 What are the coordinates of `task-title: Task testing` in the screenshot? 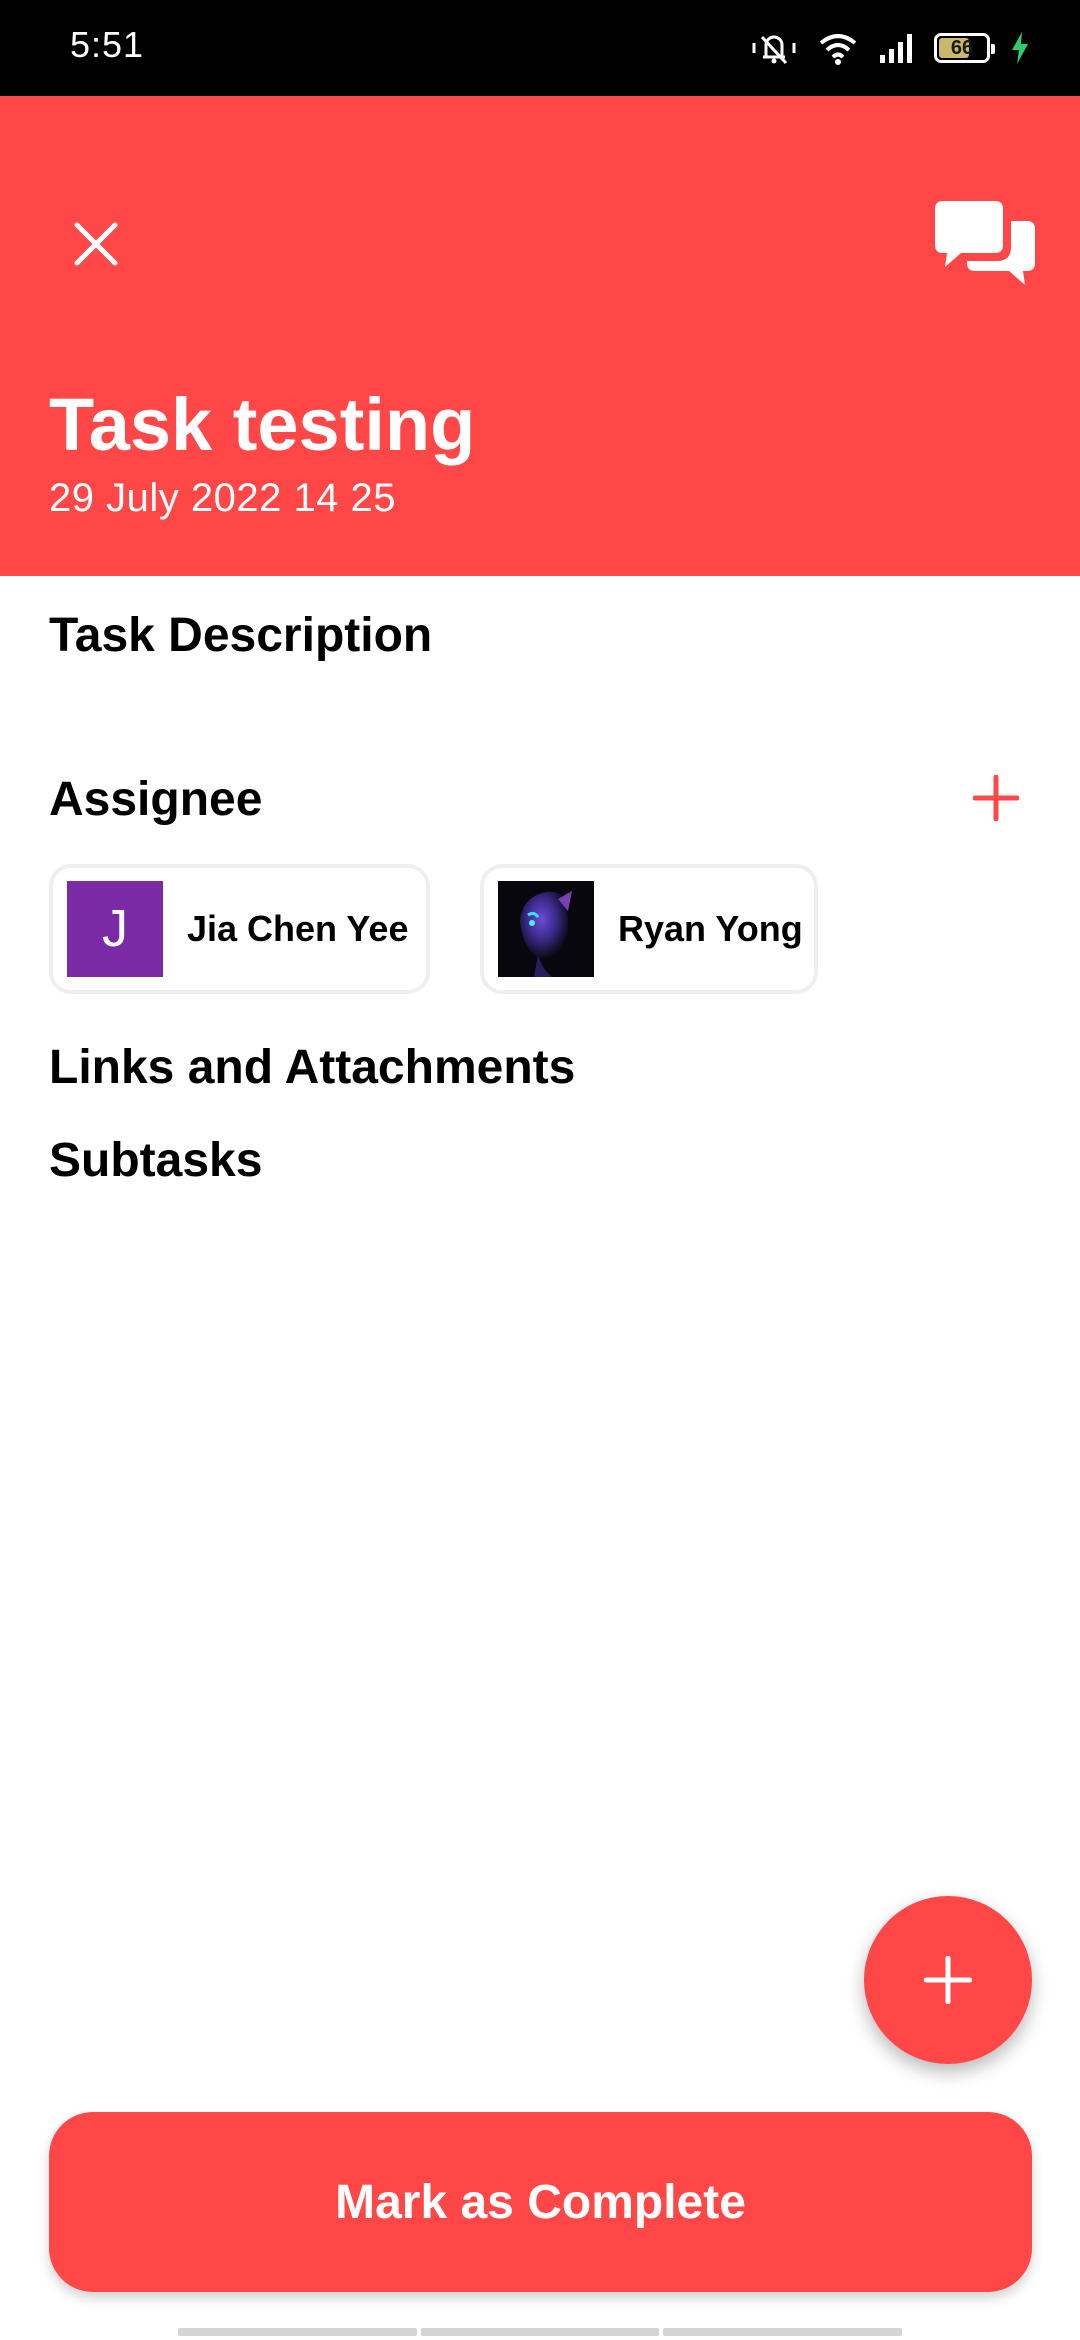 It's located at (262, 424).